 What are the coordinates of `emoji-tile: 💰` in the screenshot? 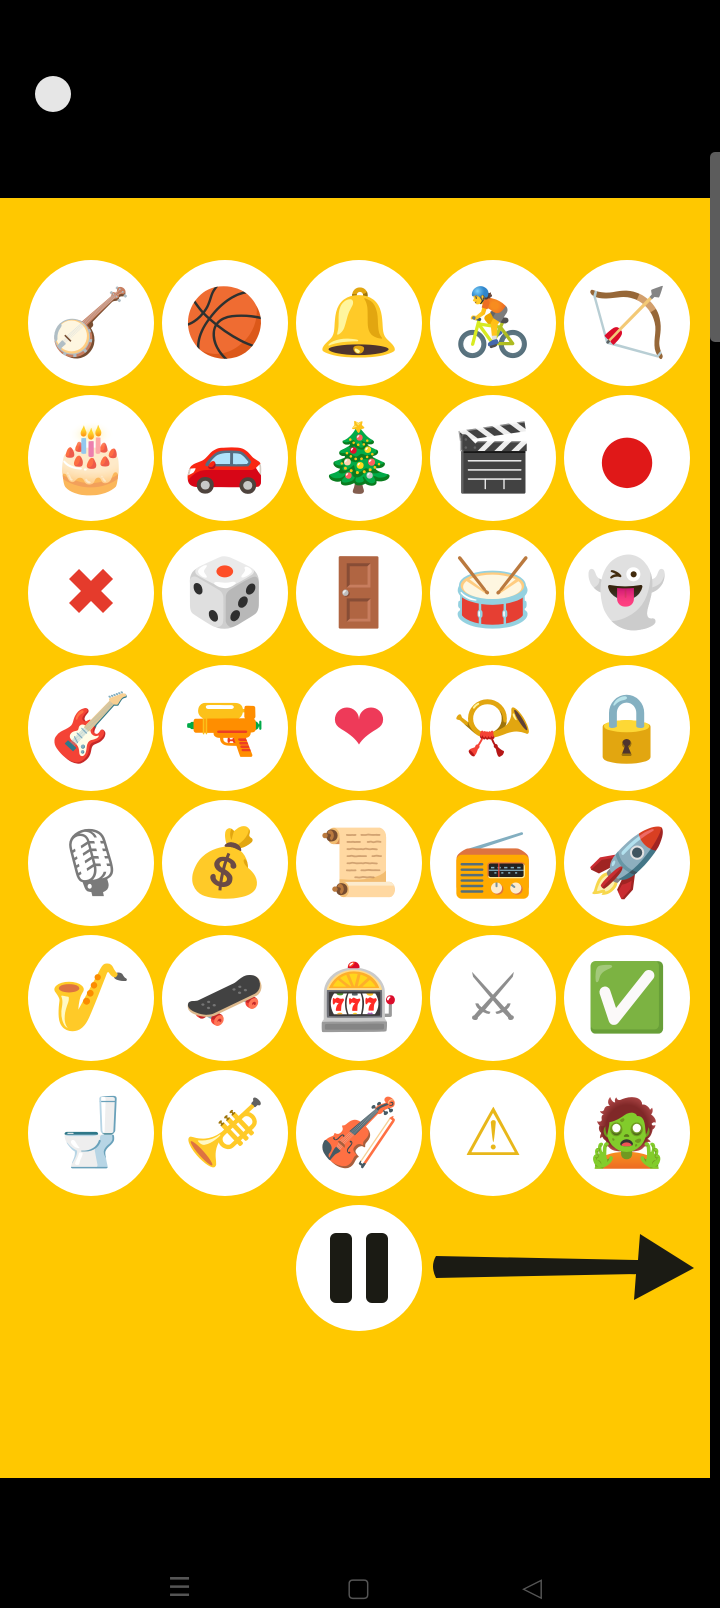 It's located at (225, 863).